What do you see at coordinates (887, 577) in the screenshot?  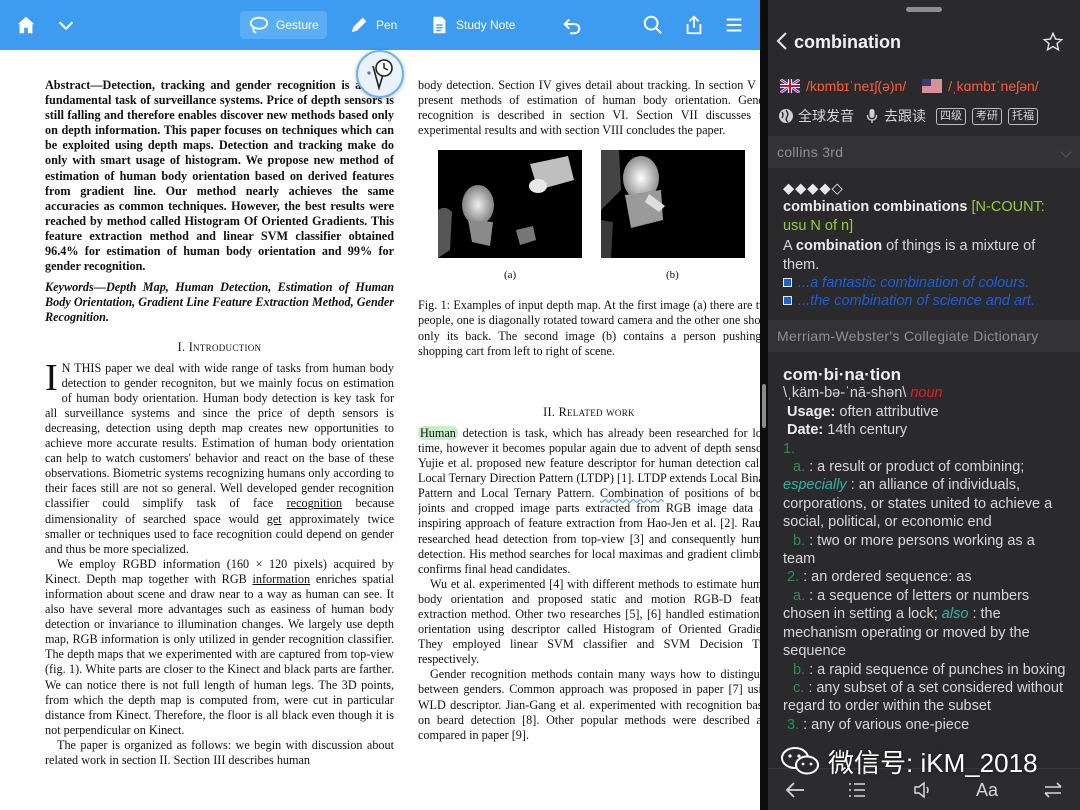 I see `mw-sense-2-text: : an ordered sequence: as` at bounding box center [887, 577].